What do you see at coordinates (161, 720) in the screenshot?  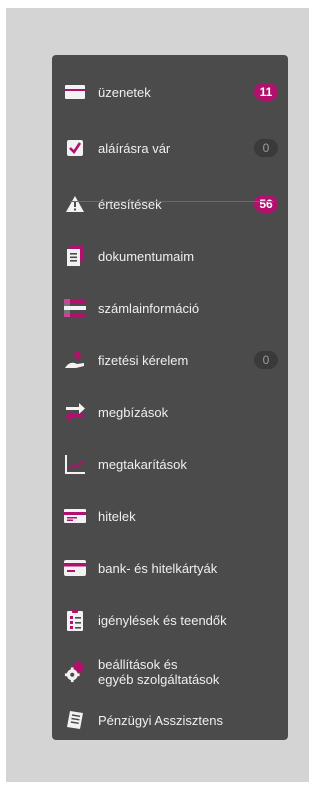 I see `menu-item-label: Pénzügyi Asszisztens` at bounding box center [161, 720].